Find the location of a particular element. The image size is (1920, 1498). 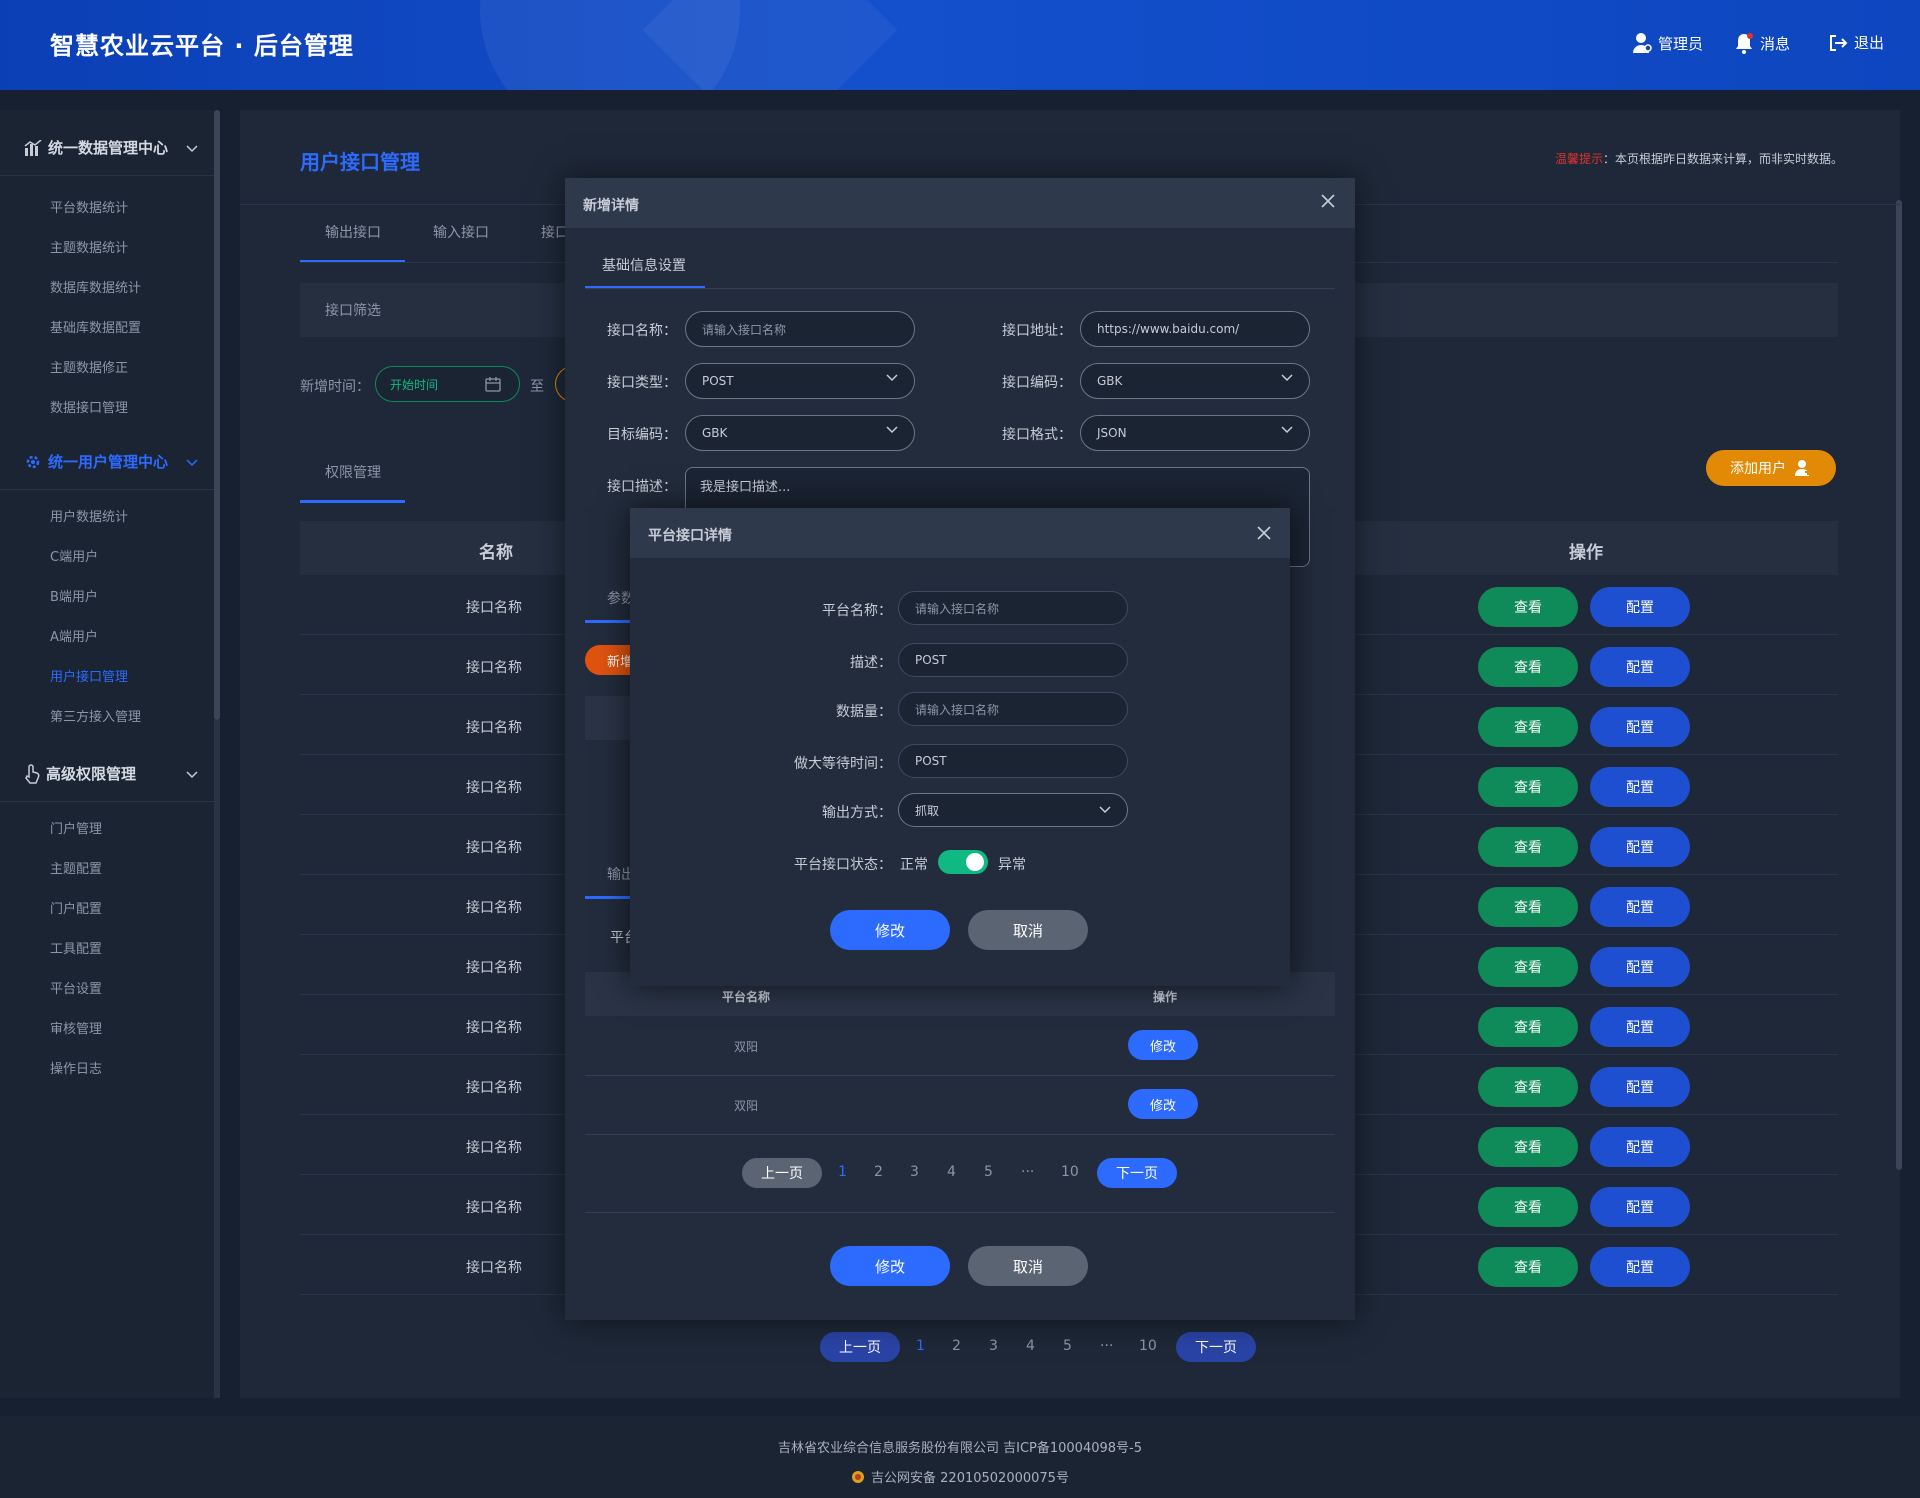

sidebar-item-tool-config: 工具配置 is located at coordinates (76, 947).